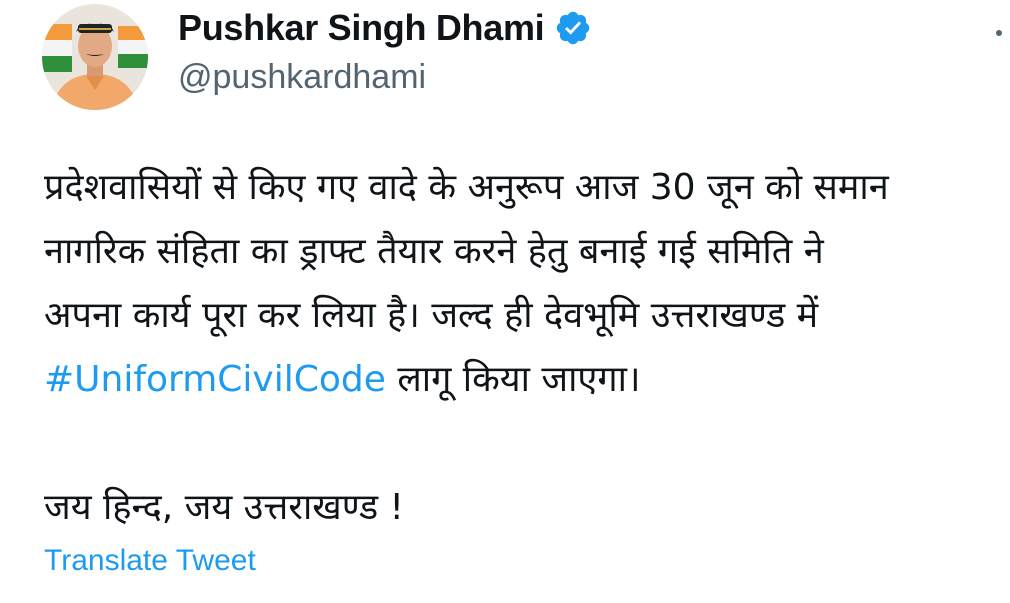 The width and height of the screenshot is (1010, 603). What do you see at coordinates (1001, 34) in the screenshot?
I see `more-options-icon` at bounding box center [1001, 34].